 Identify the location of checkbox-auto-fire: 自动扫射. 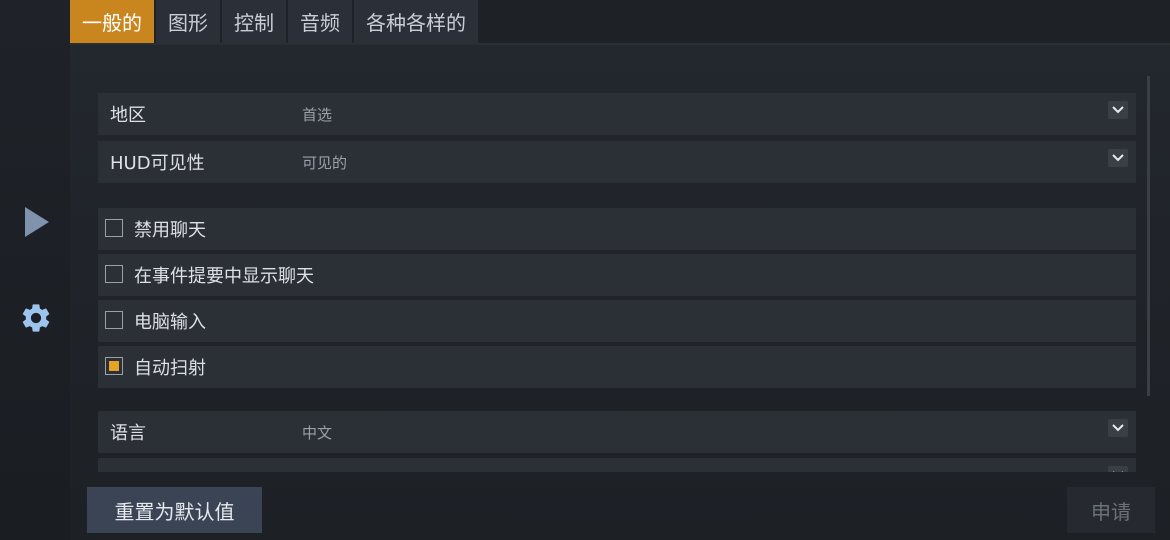
(617, 367).